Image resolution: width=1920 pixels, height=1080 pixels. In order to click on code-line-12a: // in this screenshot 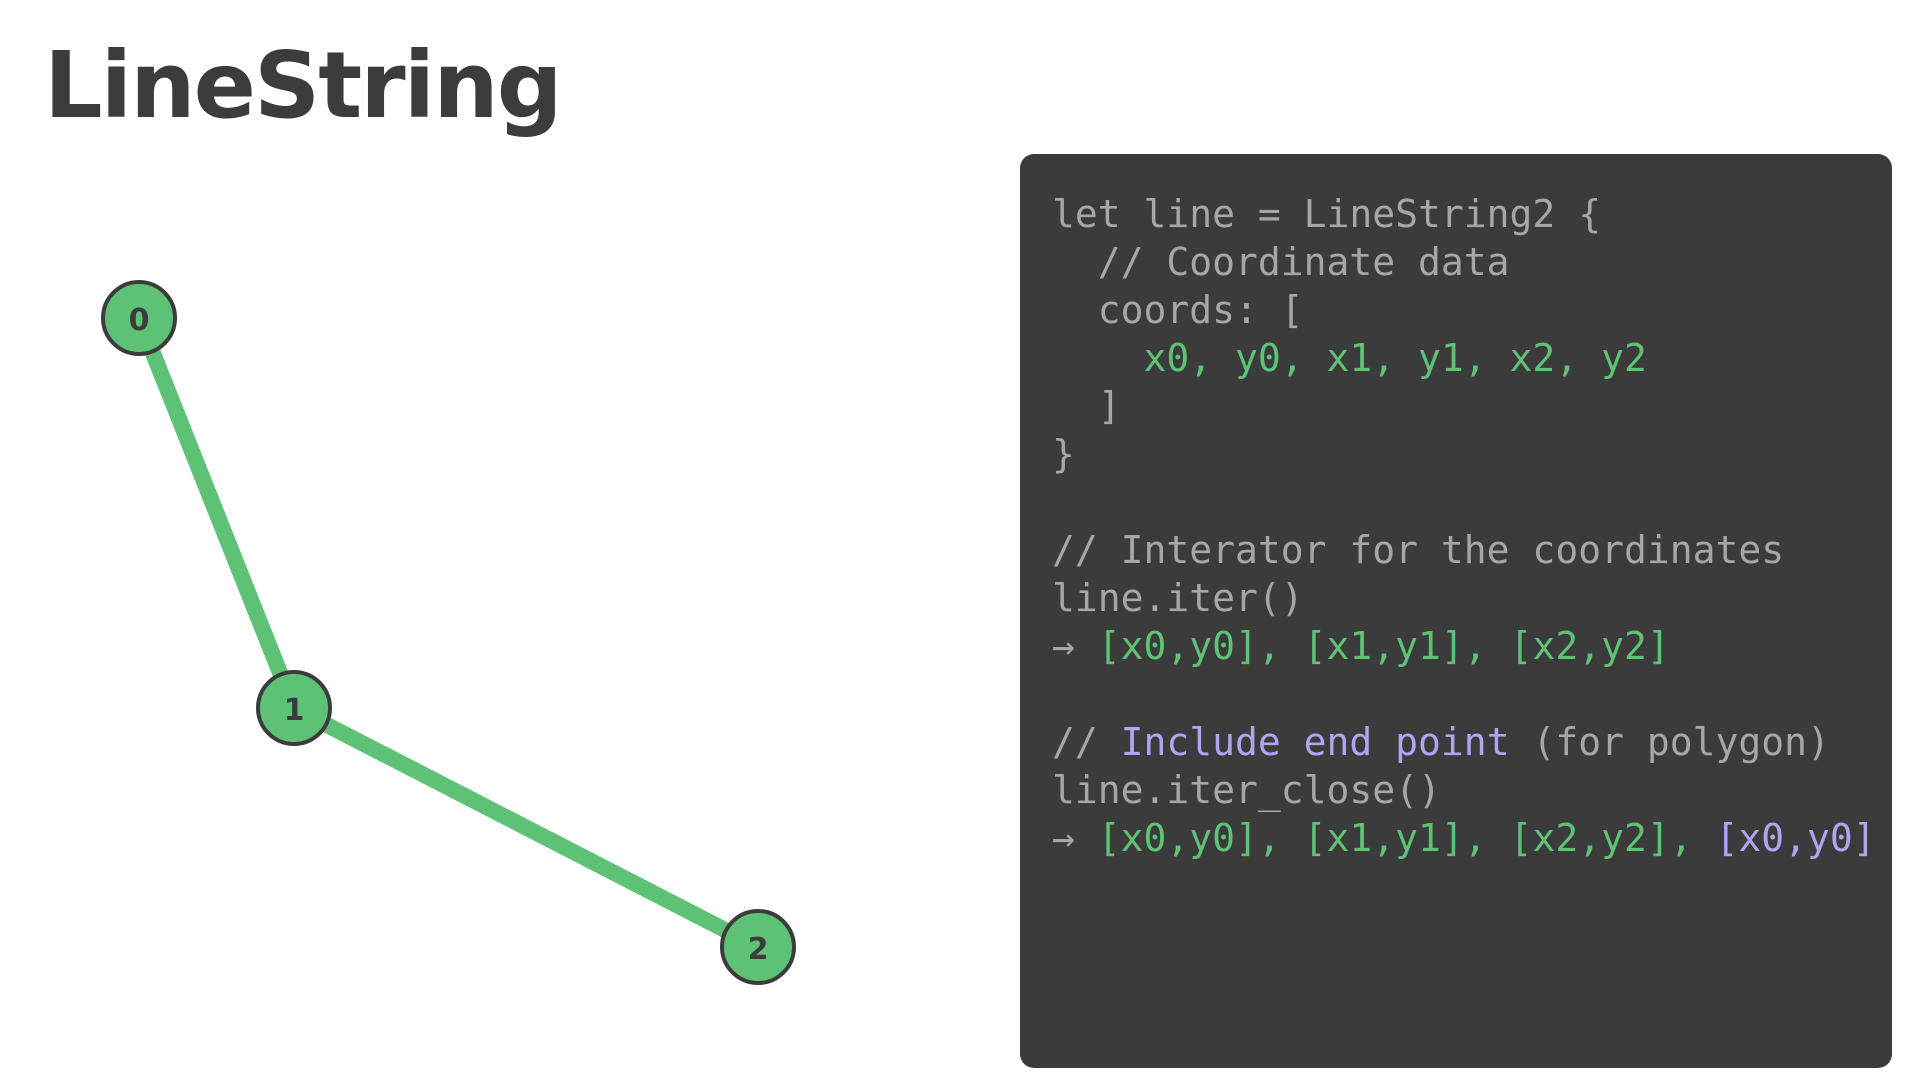, I will do `click(1086, 742)`.